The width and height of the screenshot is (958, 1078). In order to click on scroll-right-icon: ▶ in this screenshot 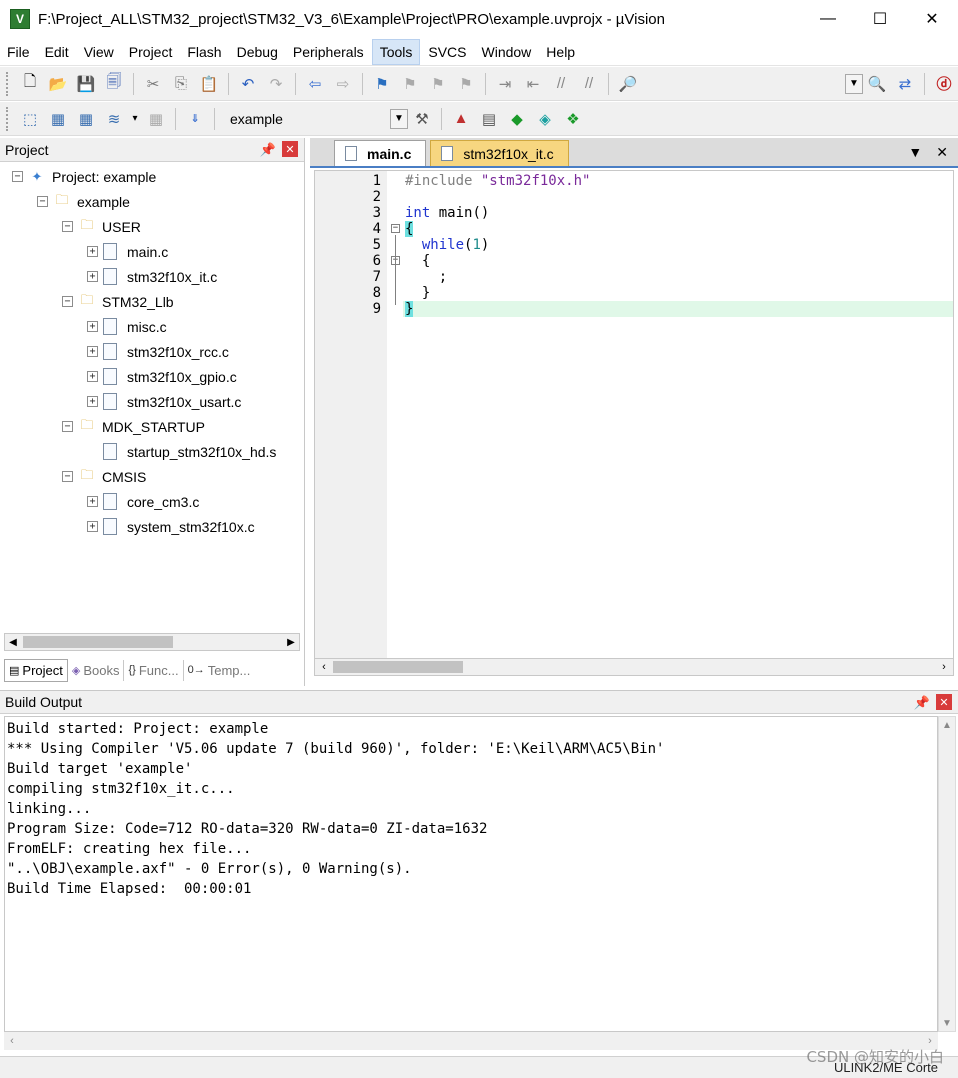, I will do `click(291, 642)`.